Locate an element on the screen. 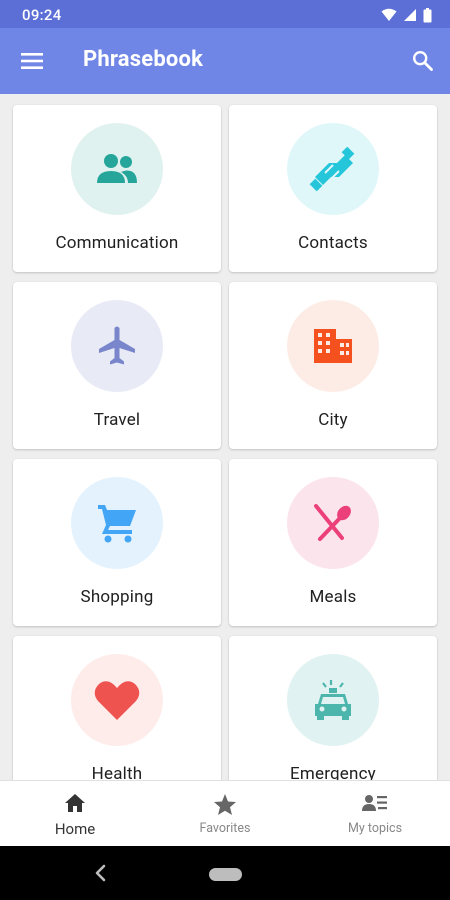  handshake-icon is located at coordinates (332, 169).